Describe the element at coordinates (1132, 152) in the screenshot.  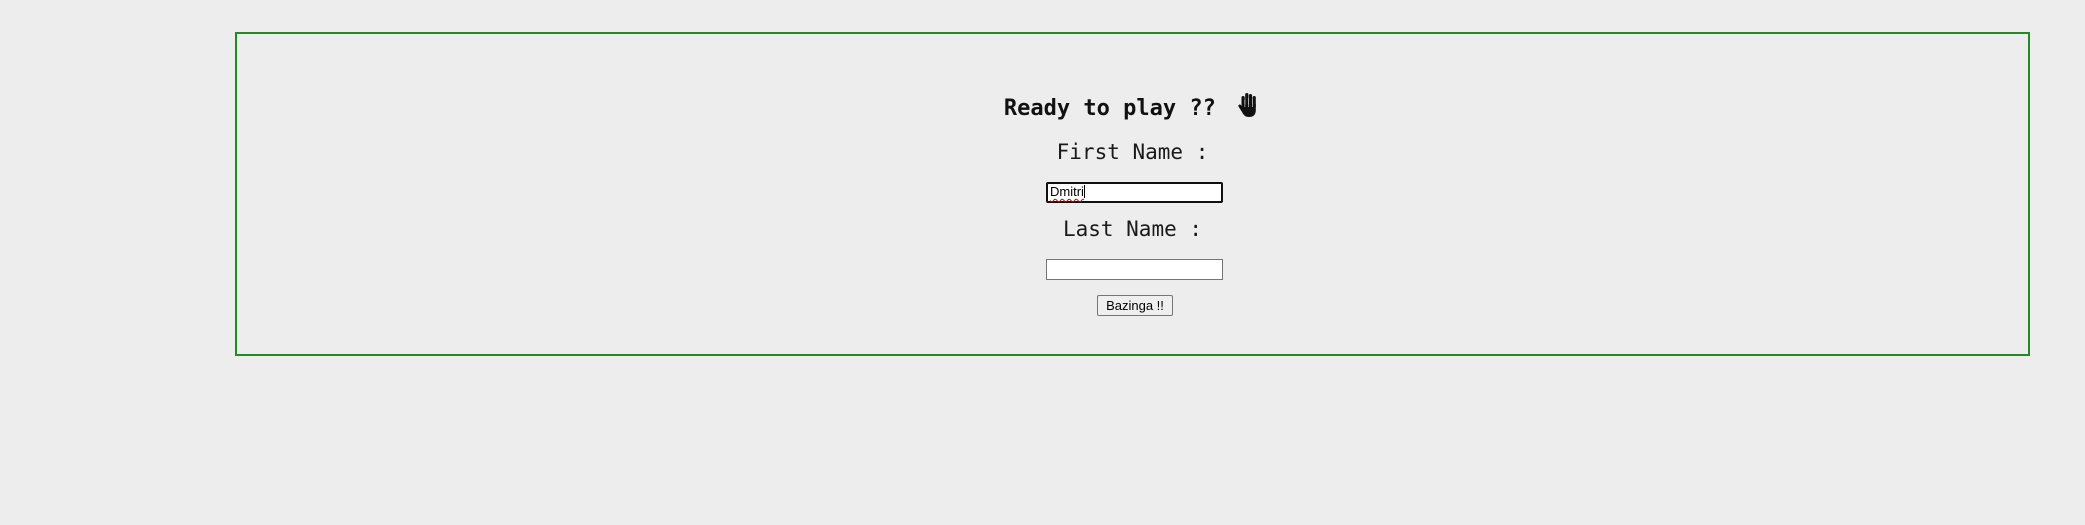
I see `first-name-label: First Name :` at that location.